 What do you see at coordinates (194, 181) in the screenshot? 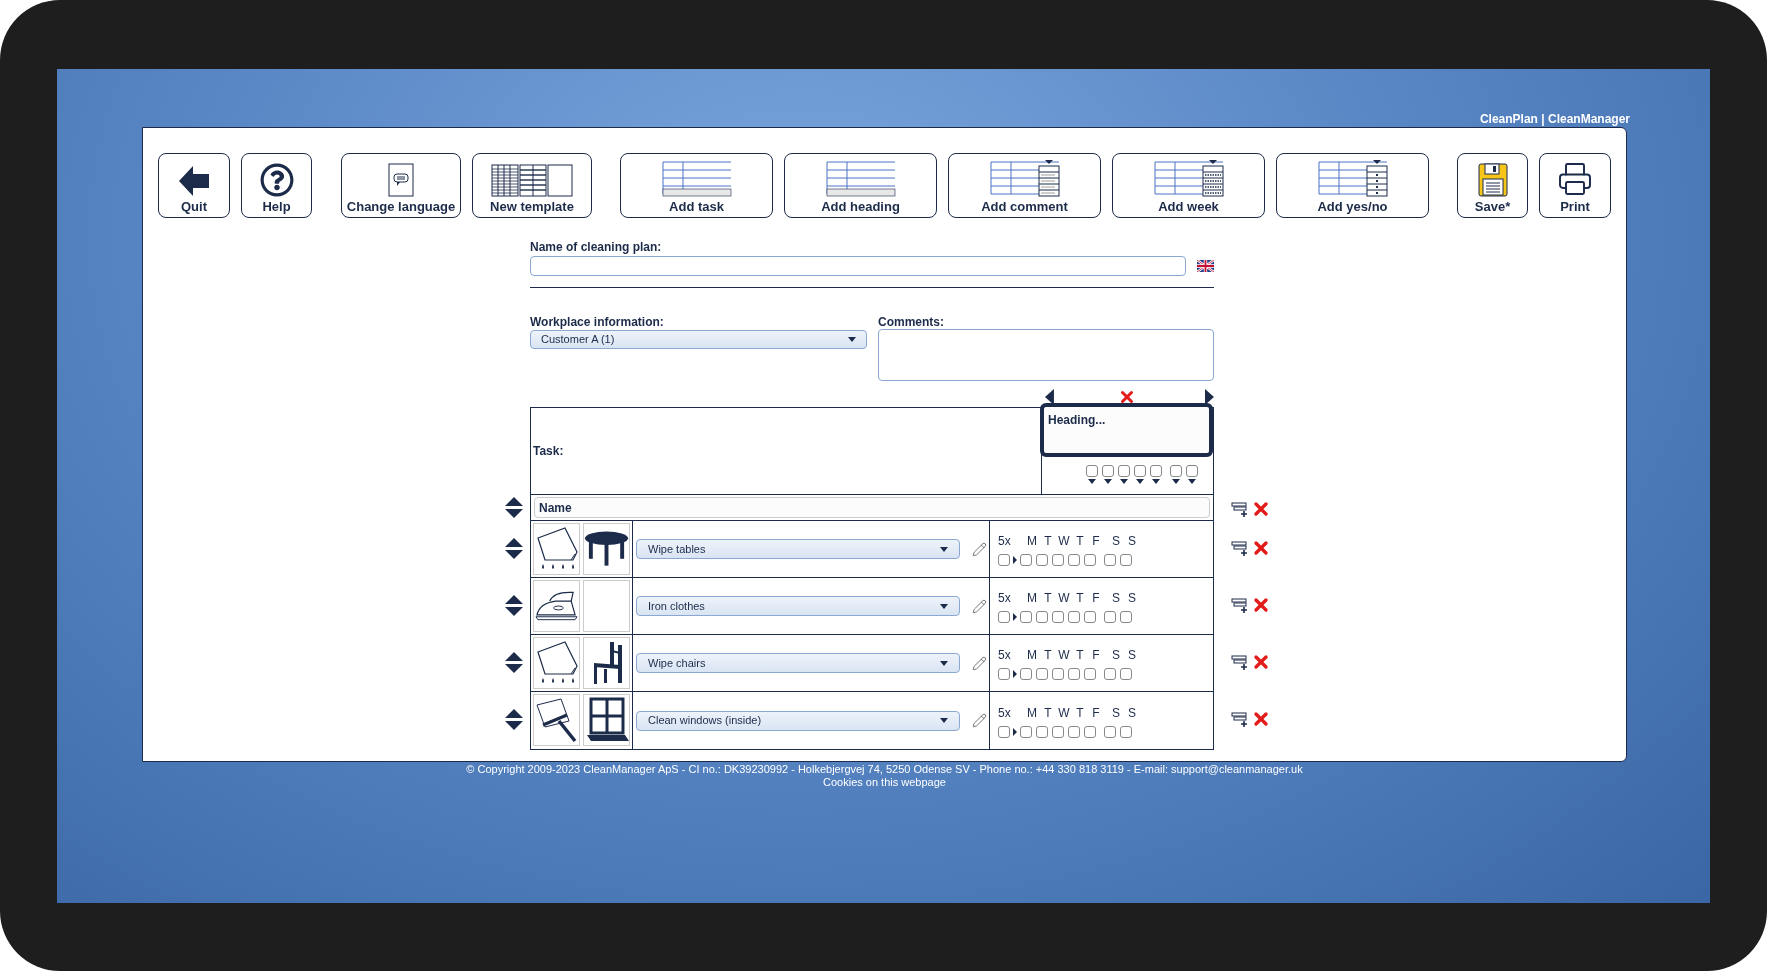
I see `left-arrow-icon` at bounding box center [194, 181].